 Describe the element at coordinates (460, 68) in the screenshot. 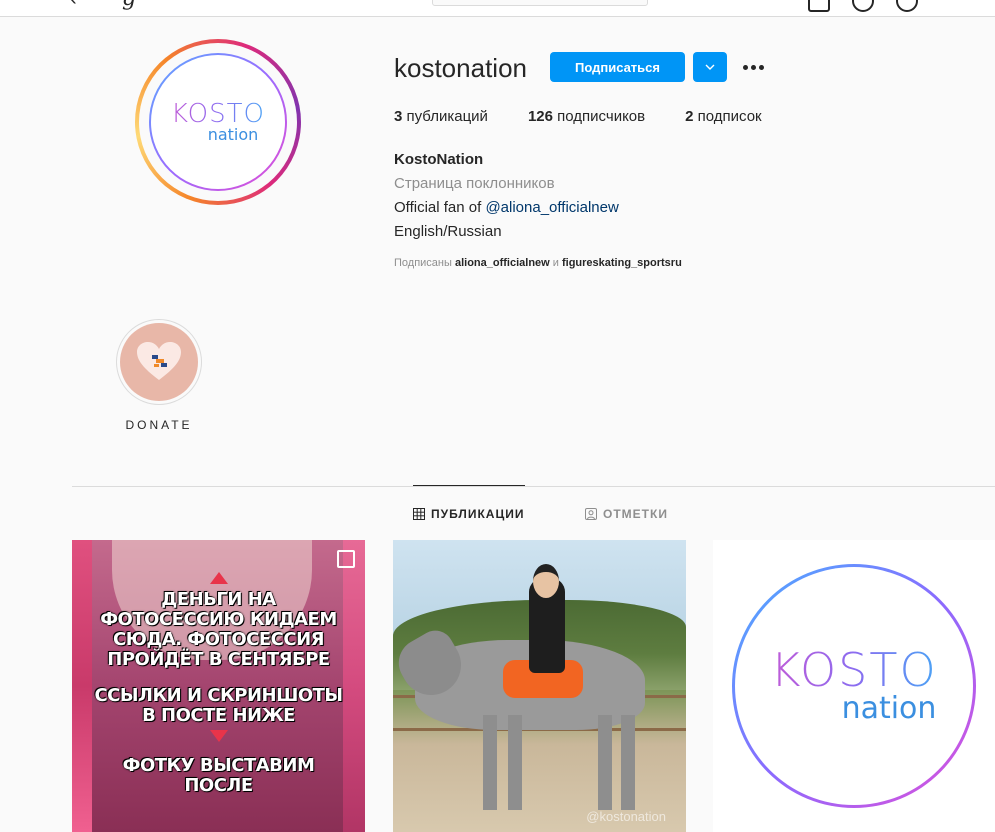

I see `profile-username: kostonation` at that location.